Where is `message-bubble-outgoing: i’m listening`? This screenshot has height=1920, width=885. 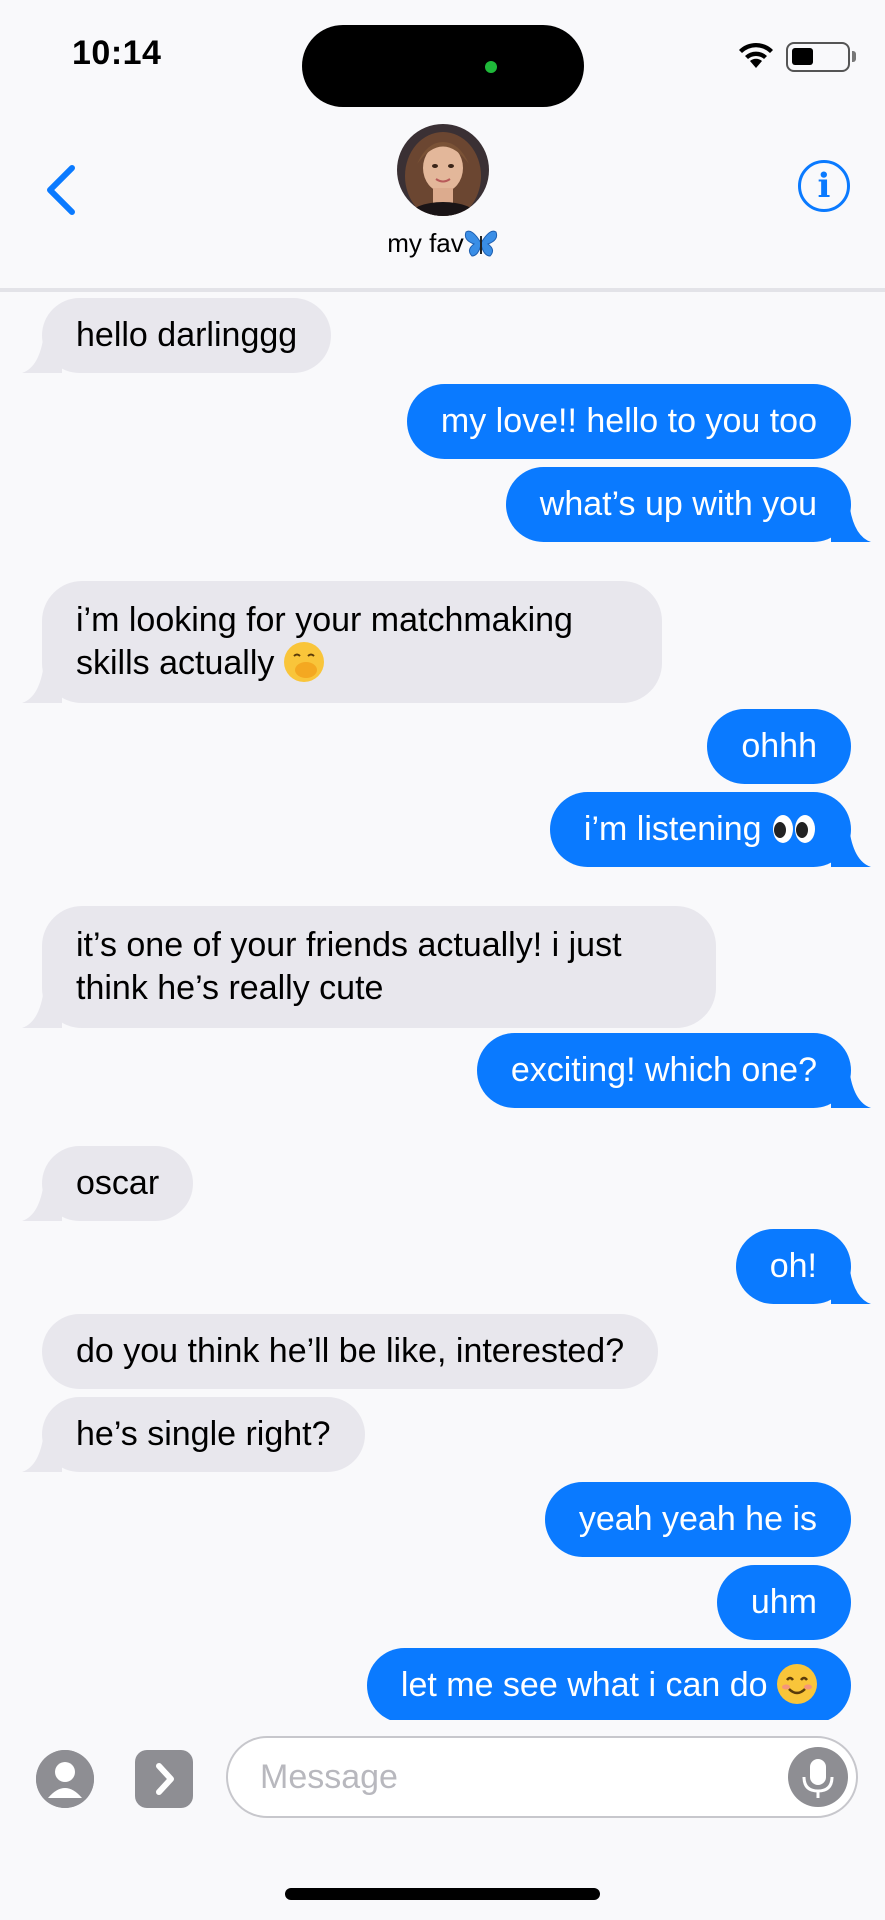 message-bubble-outgoing: i’m listening is located at coordinates (710, 829).